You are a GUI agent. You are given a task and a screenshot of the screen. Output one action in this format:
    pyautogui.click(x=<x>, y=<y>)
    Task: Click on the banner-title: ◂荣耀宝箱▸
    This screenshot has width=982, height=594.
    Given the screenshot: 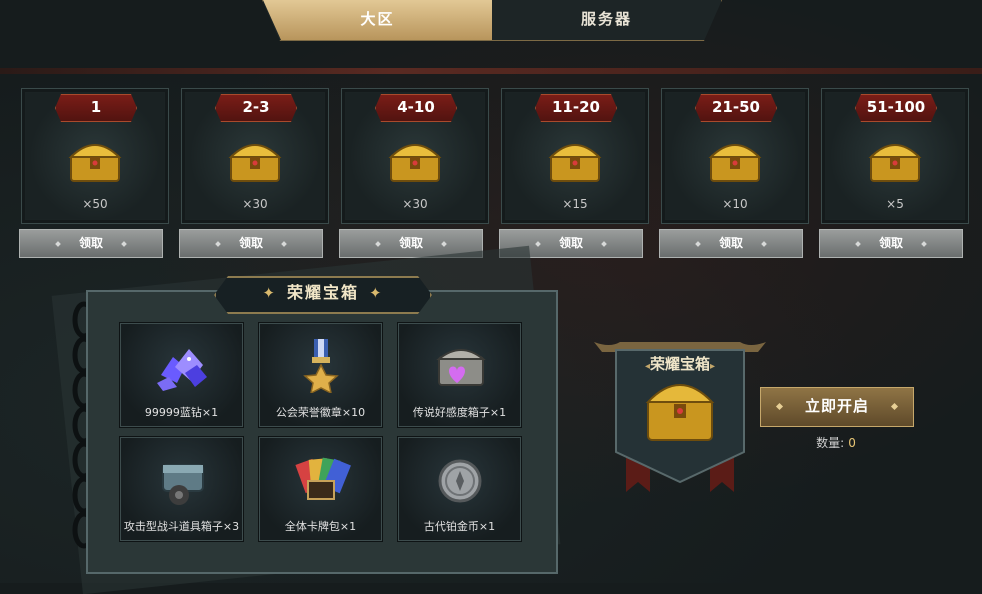 What is the action you would take?
    pyautogui.click(x=680, y=364)
    